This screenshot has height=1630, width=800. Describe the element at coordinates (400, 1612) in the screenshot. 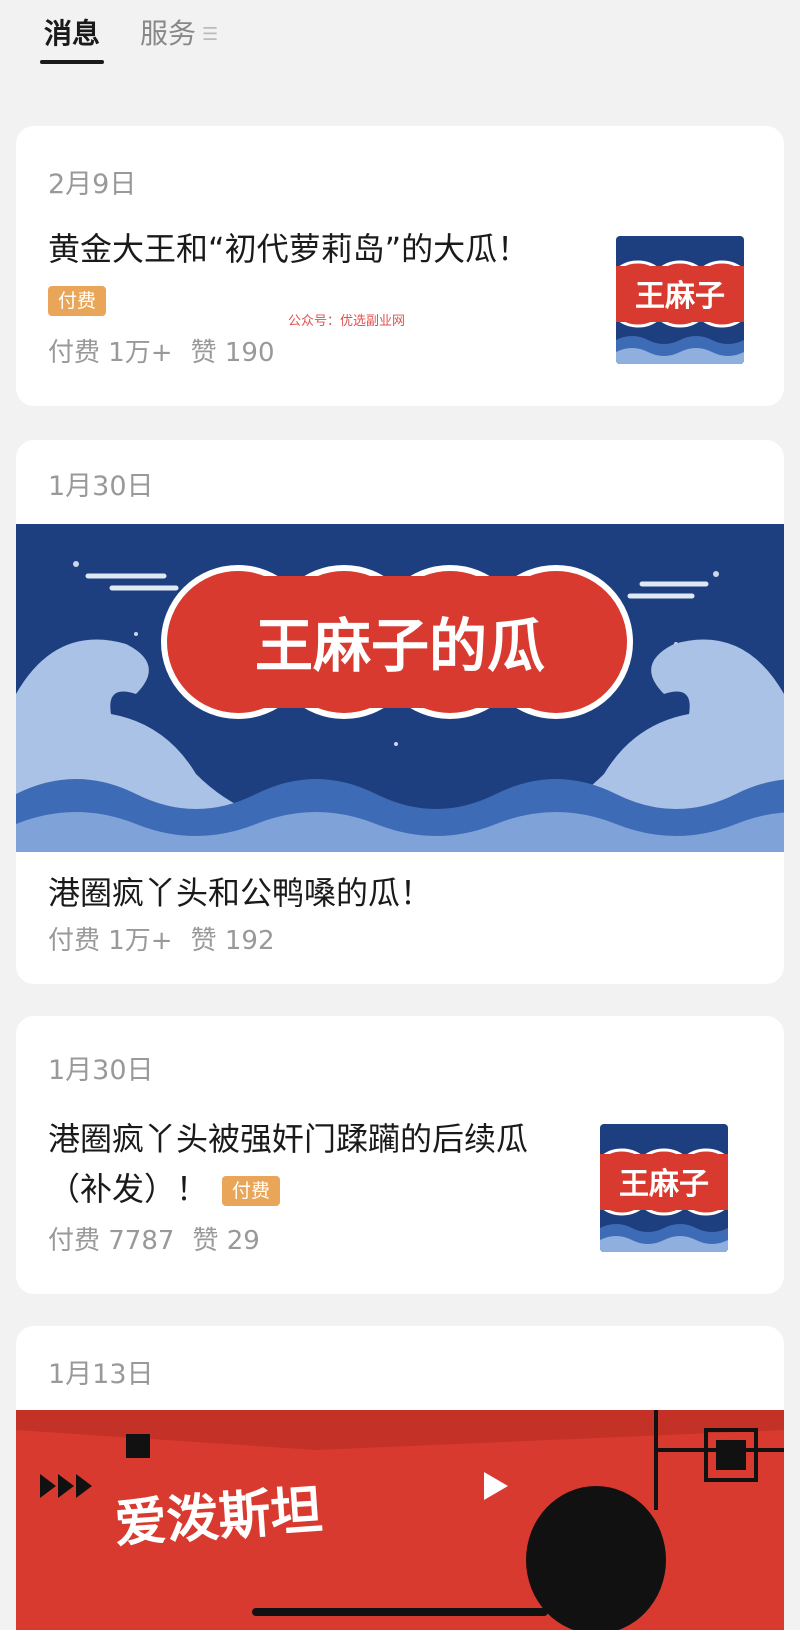

I see `home-indicator` at that location.